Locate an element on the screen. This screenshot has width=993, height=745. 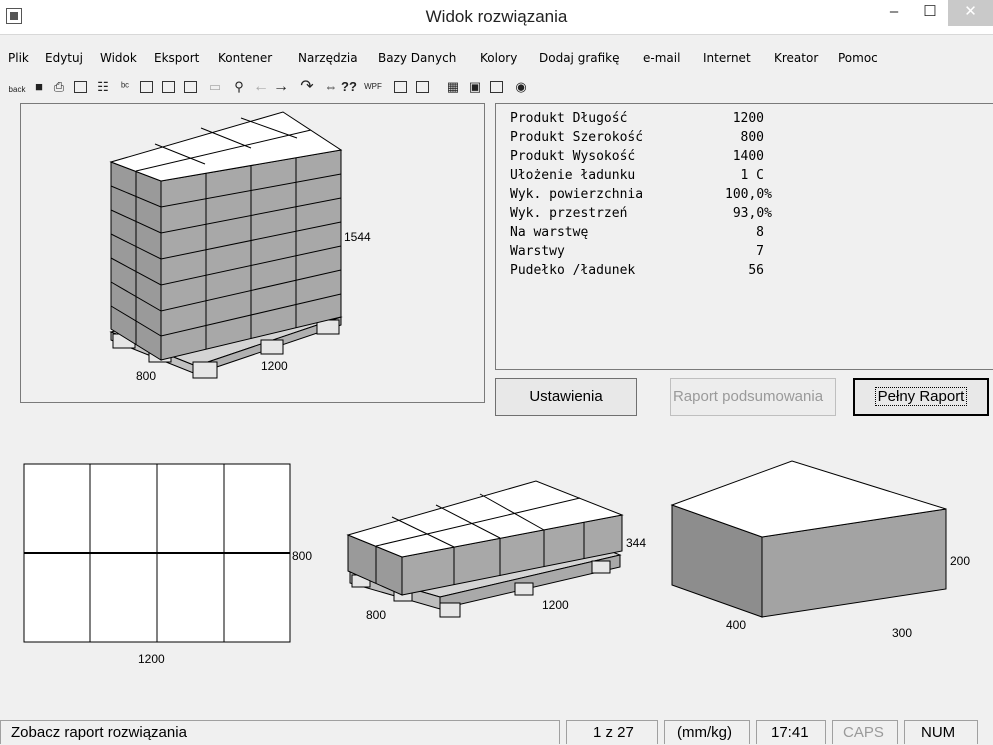
spell-icon: ᵇᶜ is located at coordinates (125, 87).